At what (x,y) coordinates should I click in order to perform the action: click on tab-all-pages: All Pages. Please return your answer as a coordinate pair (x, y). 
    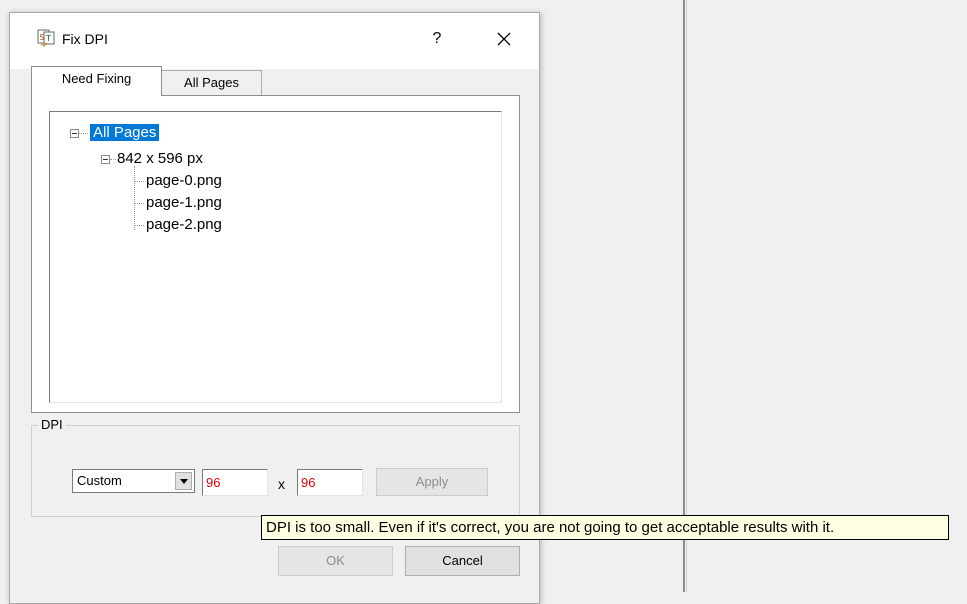
    Looking at the image, I should click on (212, 83).